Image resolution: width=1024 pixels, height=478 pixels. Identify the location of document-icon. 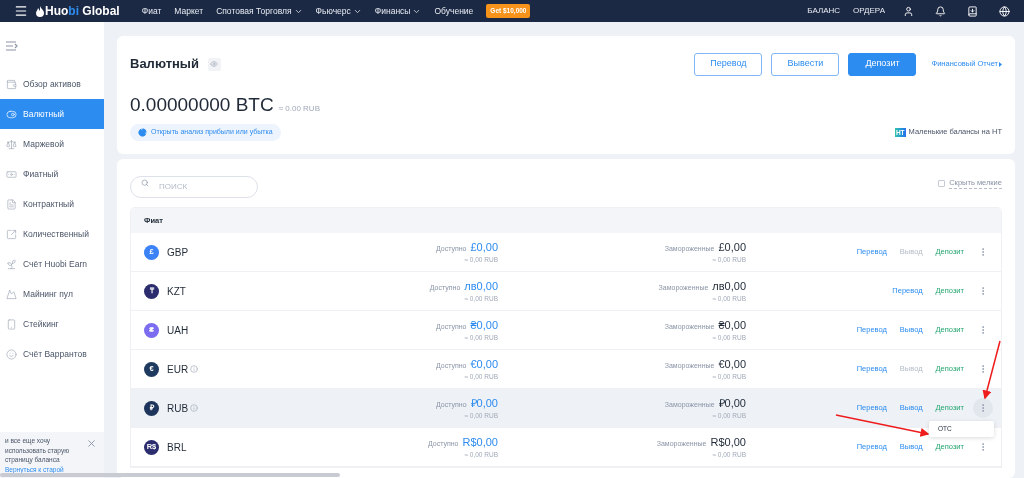
(11, 204).